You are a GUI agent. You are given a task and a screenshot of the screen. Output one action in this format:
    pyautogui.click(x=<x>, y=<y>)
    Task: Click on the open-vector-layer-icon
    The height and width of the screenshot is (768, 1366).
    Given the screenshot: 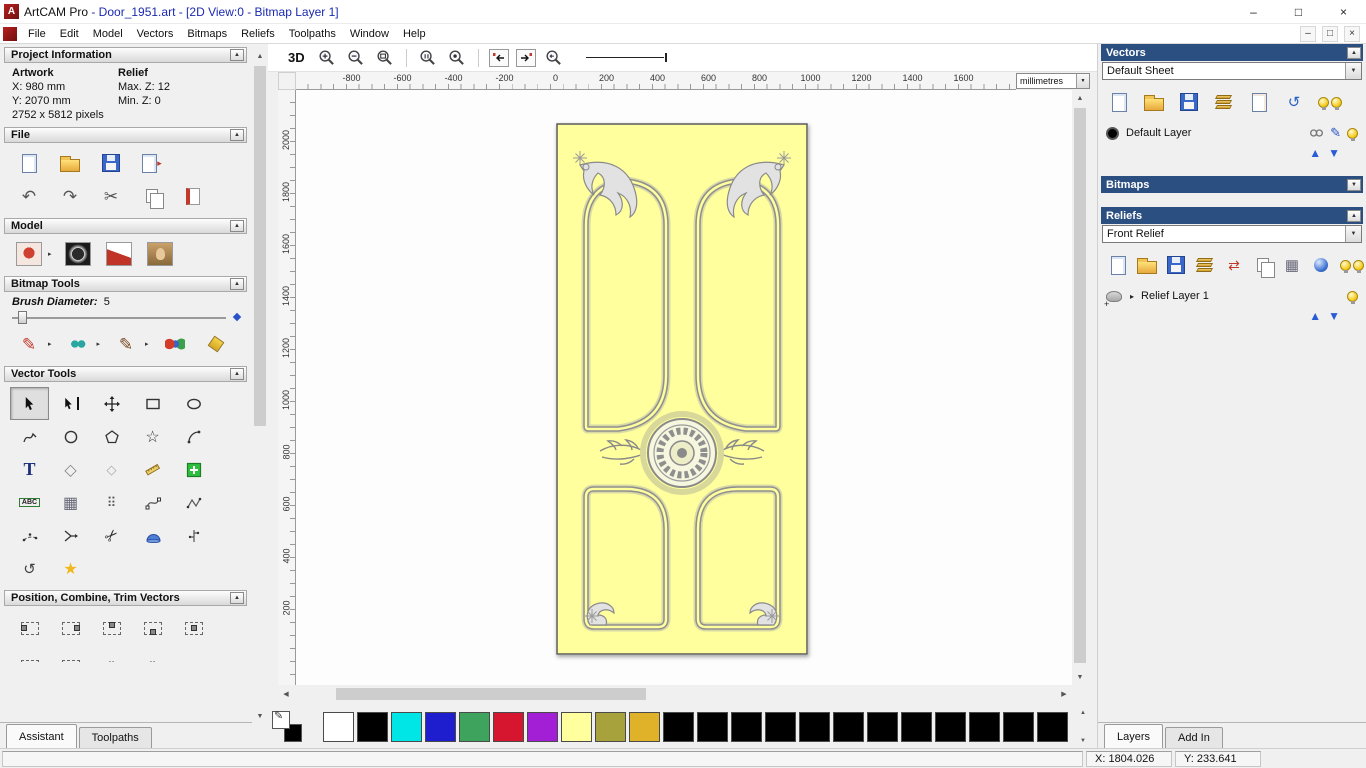 What is the action you would take?
    pyautogui.click(x=1154, y=102)
    